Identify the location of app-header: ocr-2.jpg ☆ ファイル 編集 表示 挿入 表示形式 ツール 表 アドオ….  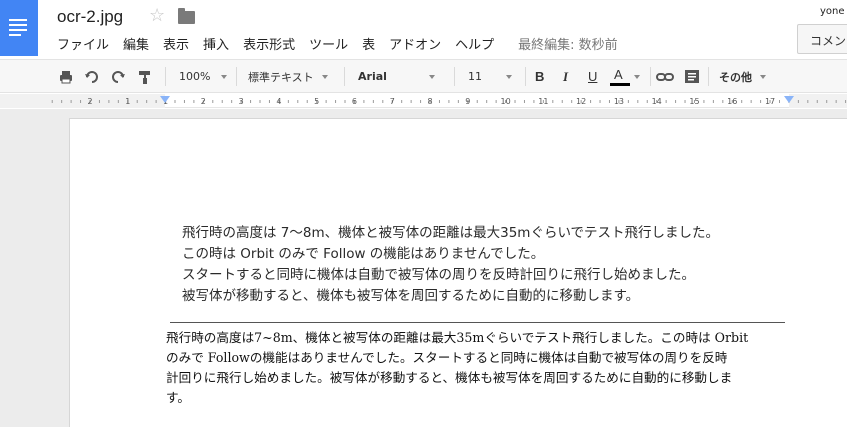
(423, 29).